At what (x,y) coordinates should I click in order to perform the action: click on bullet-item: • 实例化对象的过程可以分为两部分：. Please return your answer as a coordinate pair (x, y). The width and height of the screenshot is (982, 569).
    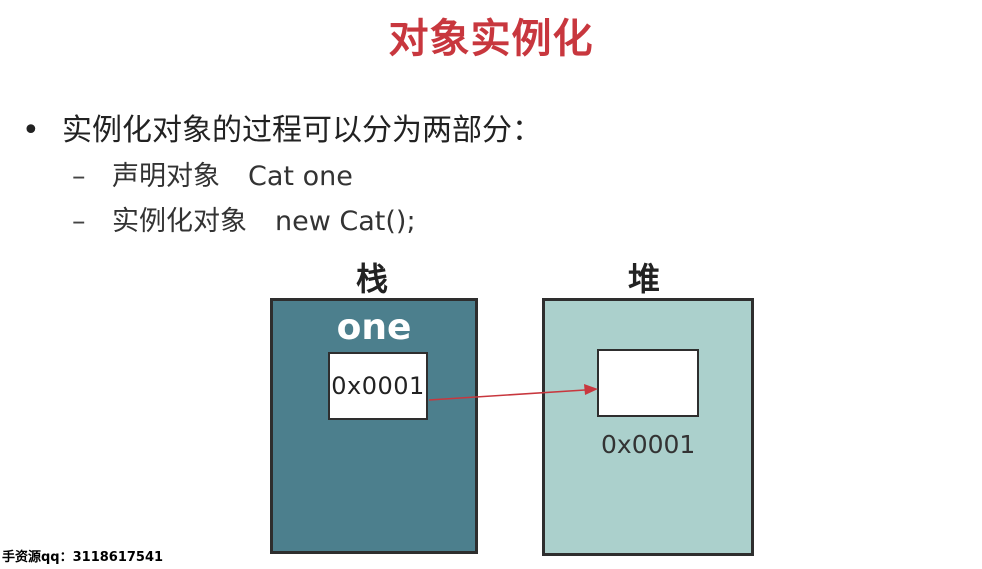
    Looking at the image, I should click on (282, 127).